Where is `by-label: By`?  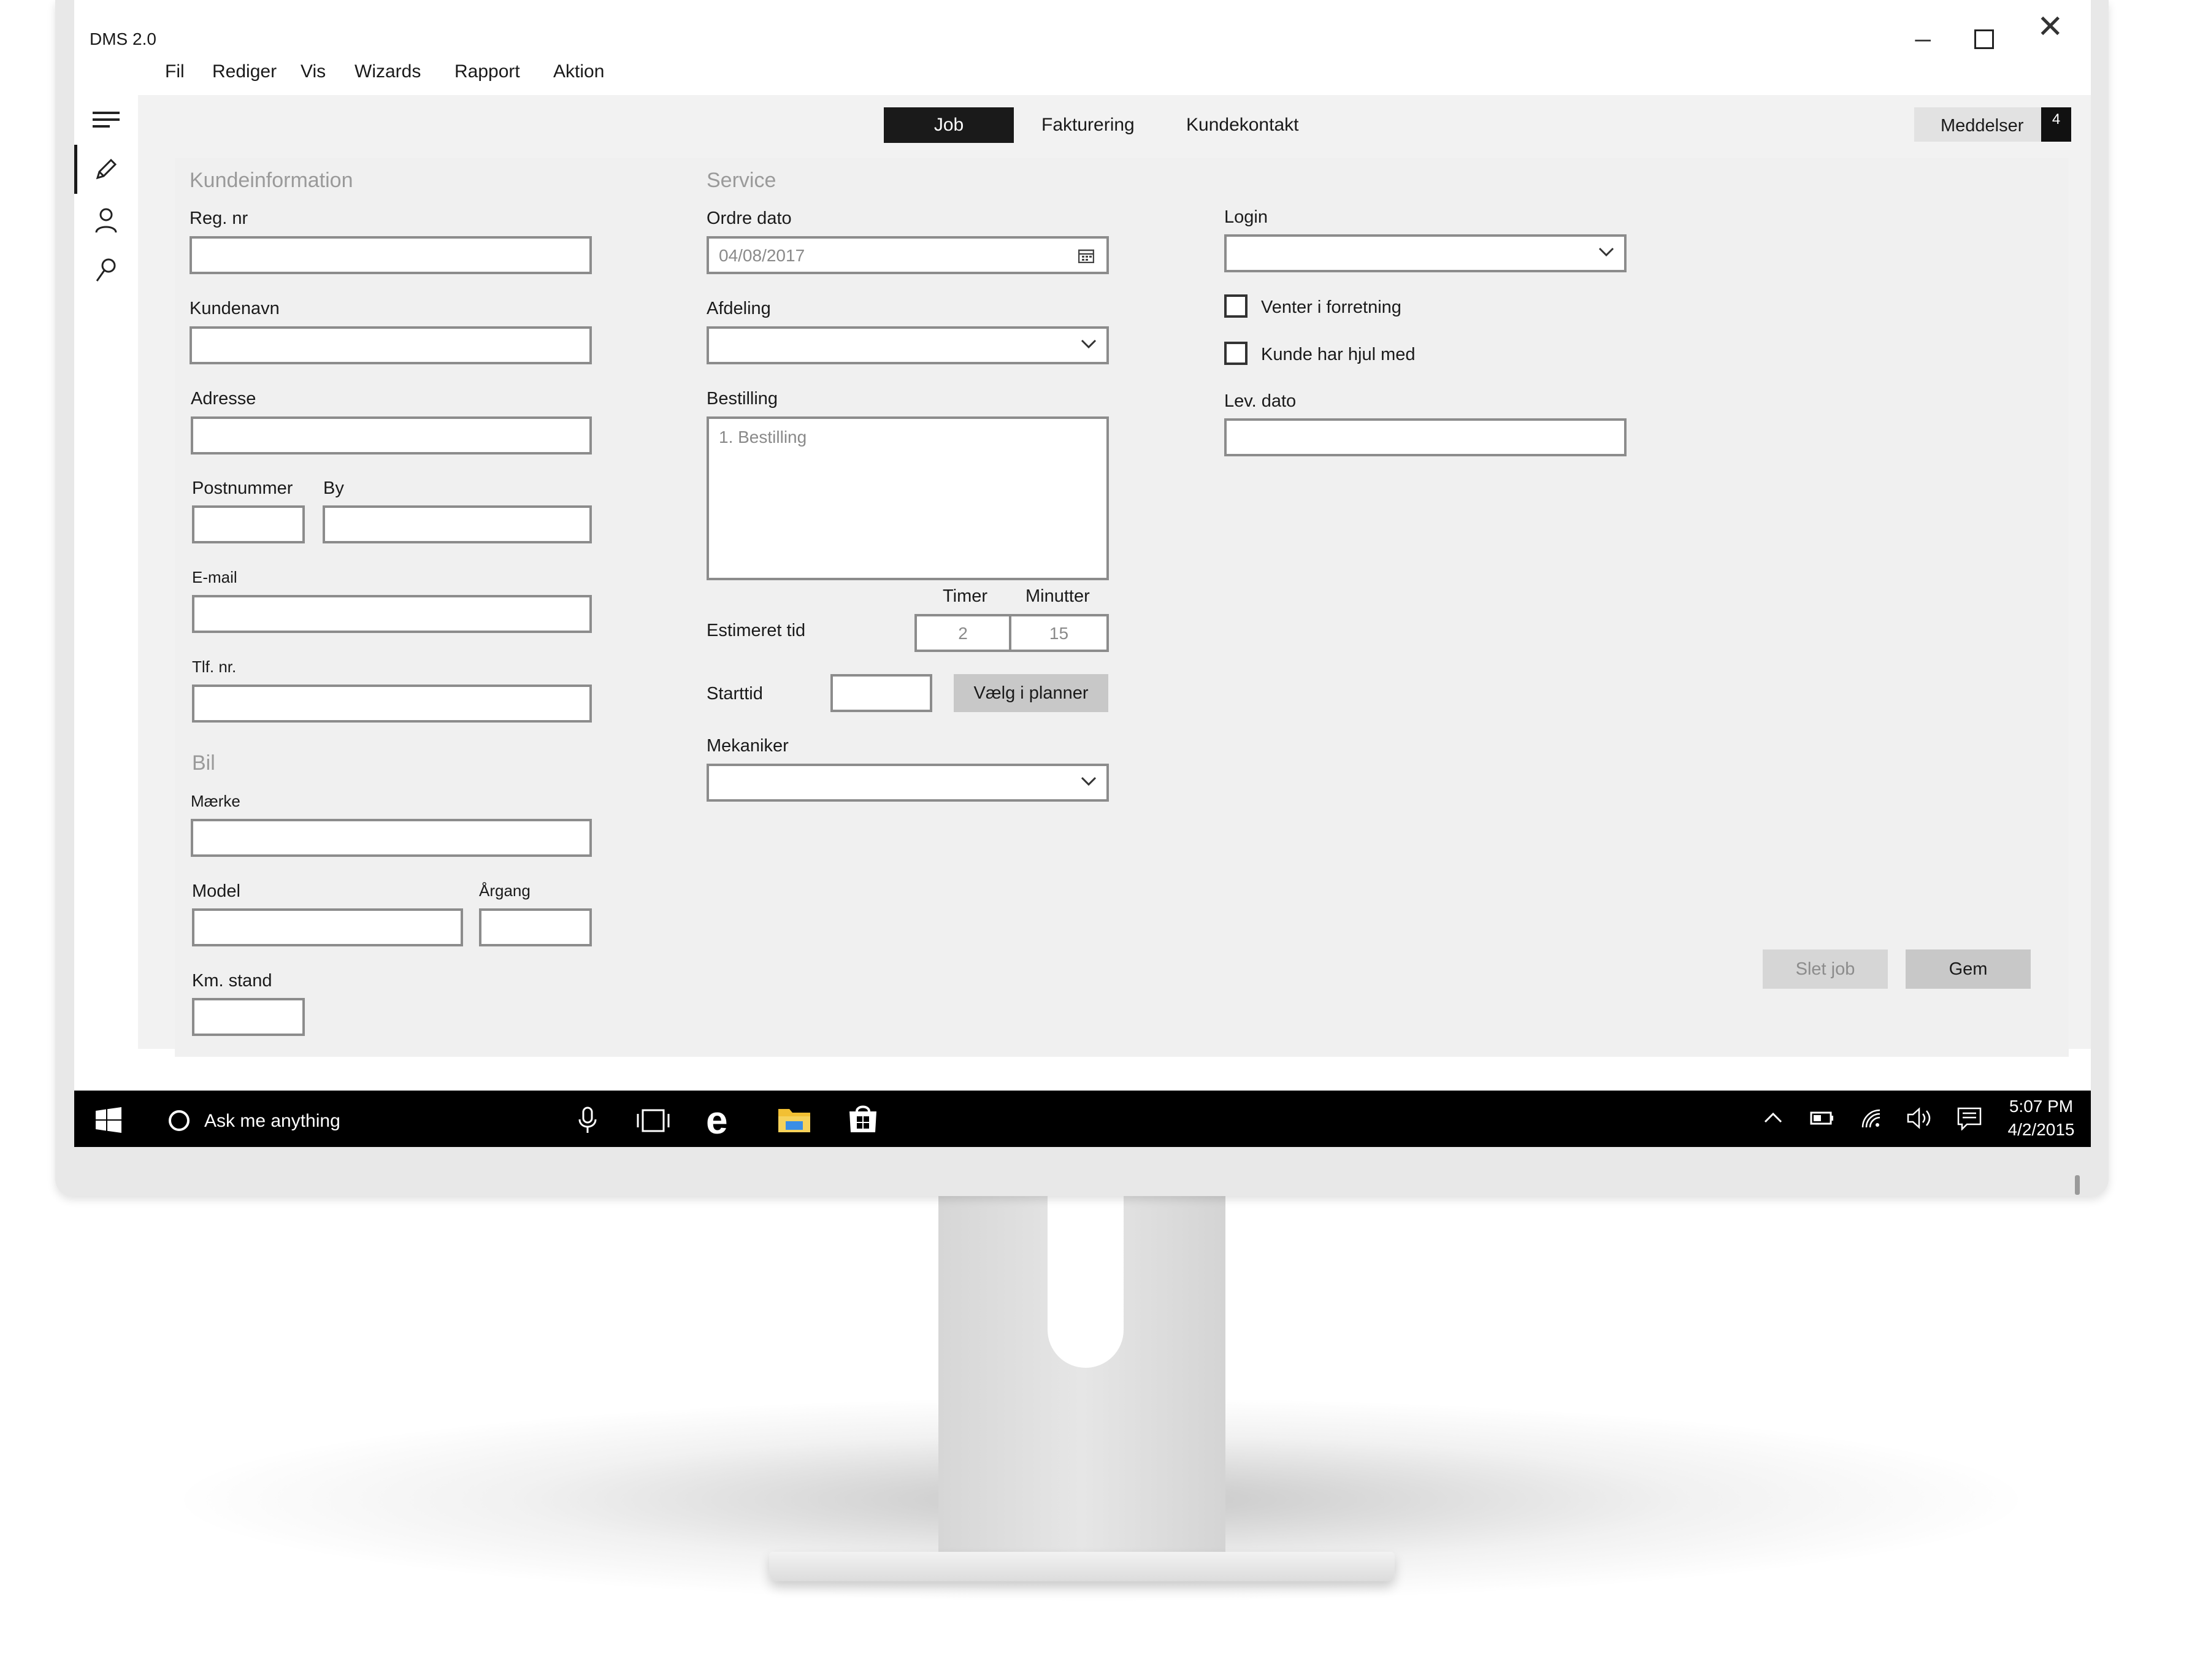
by-label: By is located at coordinates (333, 488).